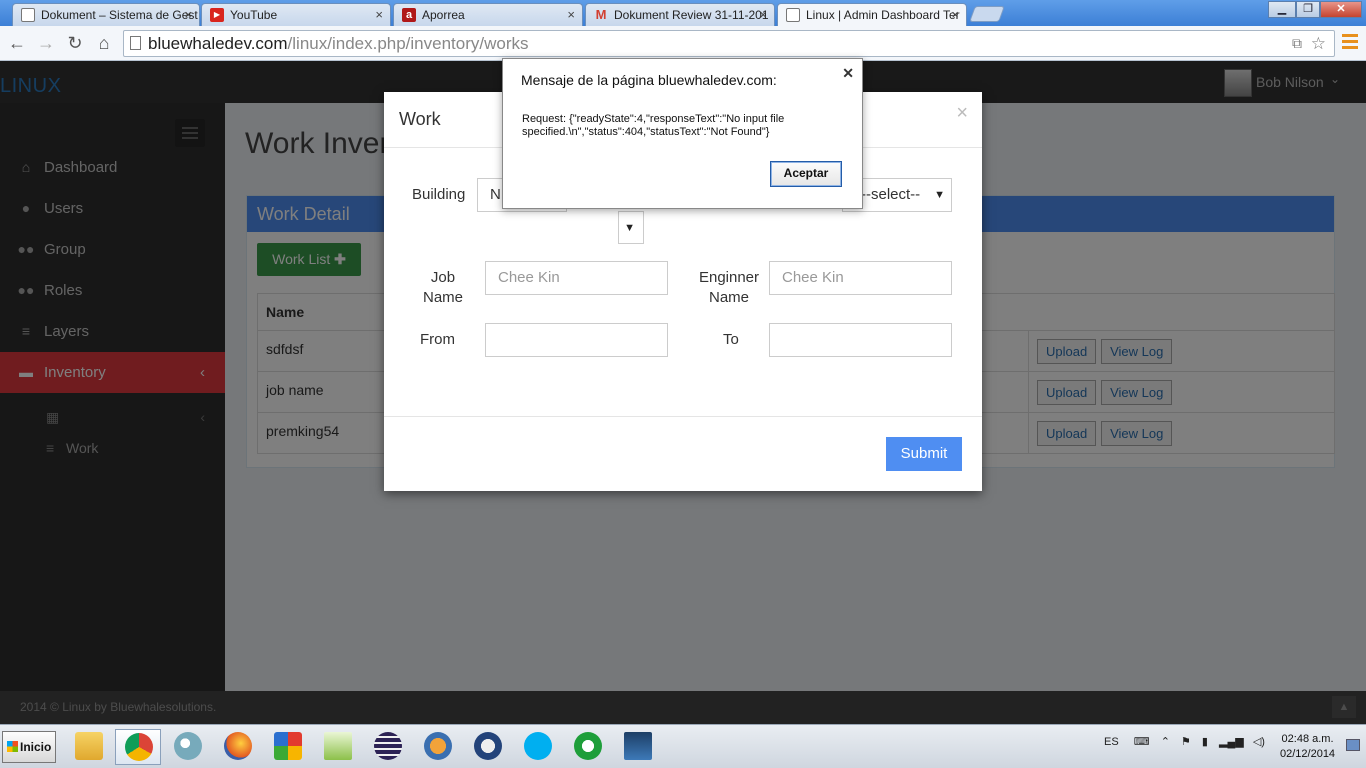  What do you see at coordinates (601, 14) in the screenshot?
I see `gmail-icon: M` at bounding box center [601, 14].